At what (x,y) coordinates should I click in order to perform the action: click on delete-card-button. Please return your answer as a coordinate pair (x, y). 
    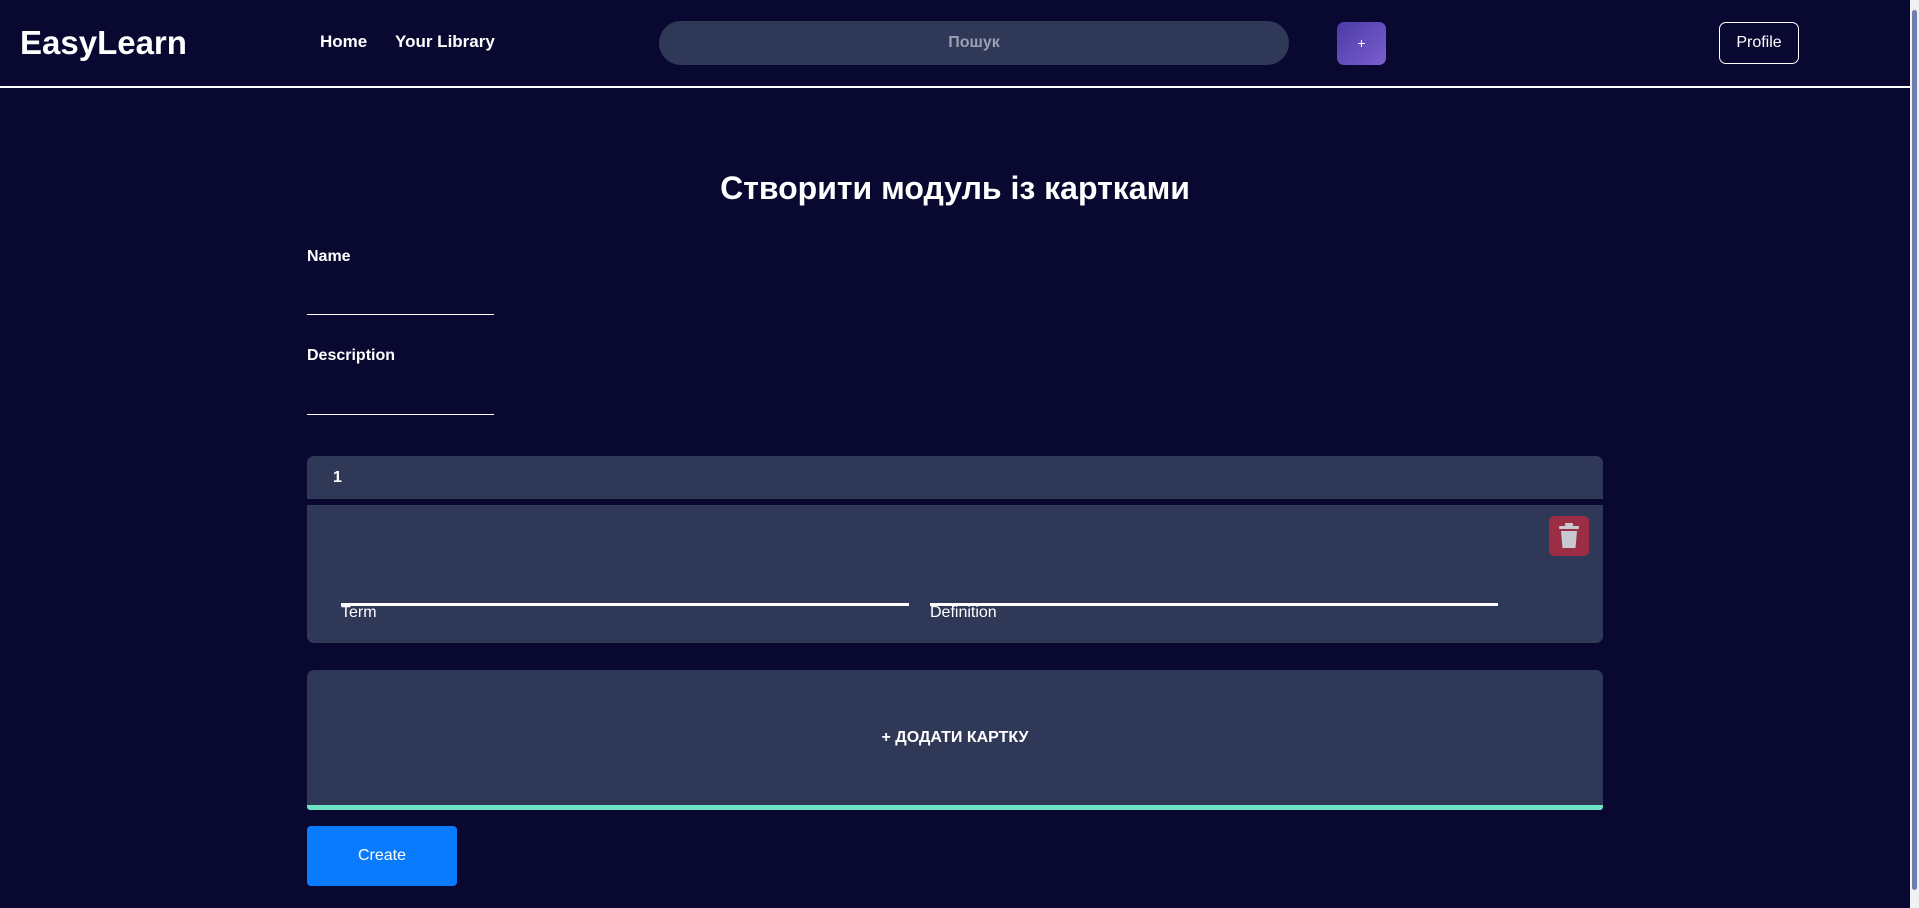
    Looking at the image, I should click on (1569, 536).